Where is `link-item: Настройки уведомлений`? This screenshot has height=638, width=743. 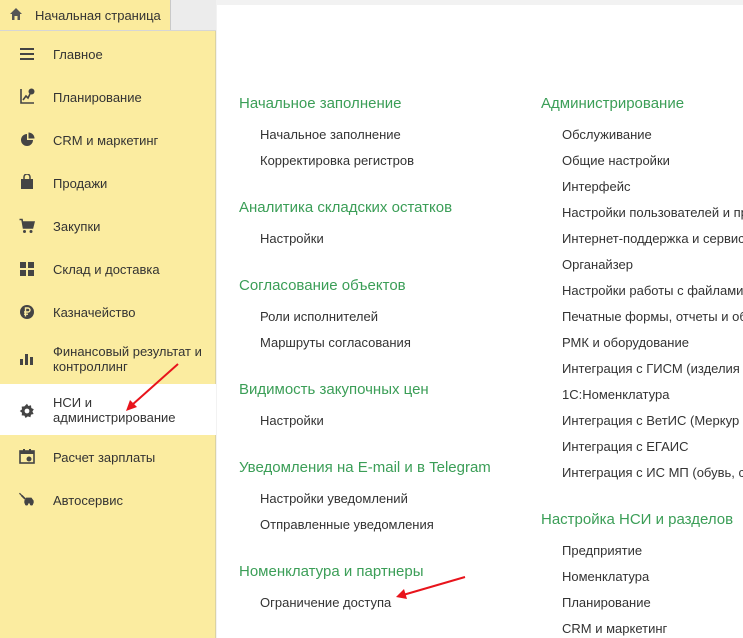 link-item: Настройки уведомлений is located at coordinates (334, 498).